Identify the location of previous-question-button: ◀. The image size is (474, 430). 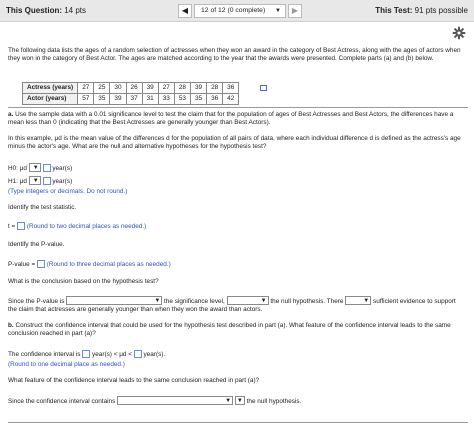
(185, 11).